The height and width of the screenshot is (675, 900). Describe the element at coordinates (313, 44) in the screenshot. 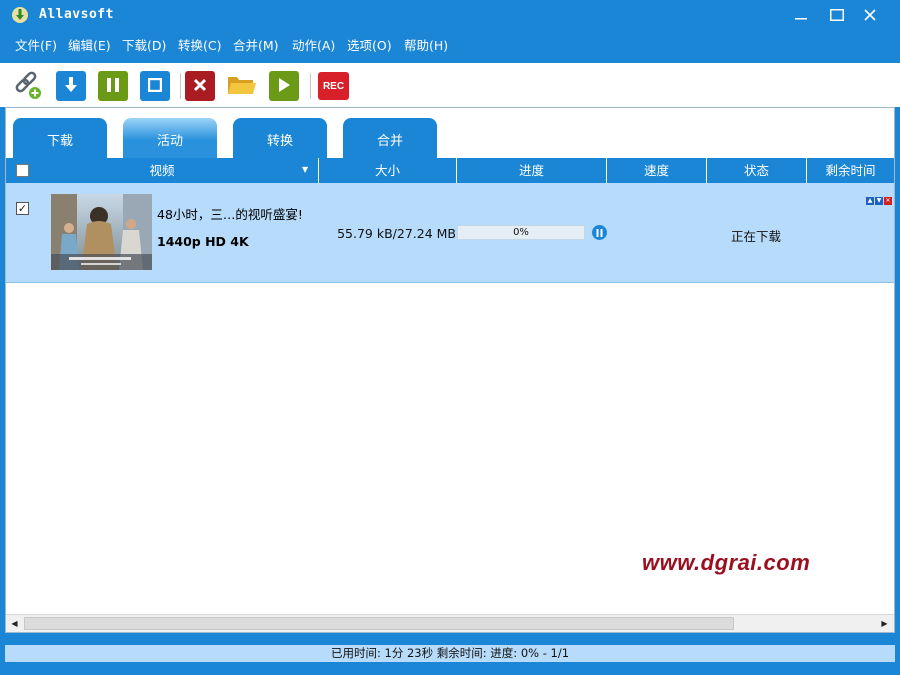

I see `menu-action: 动作(A)` at that location.